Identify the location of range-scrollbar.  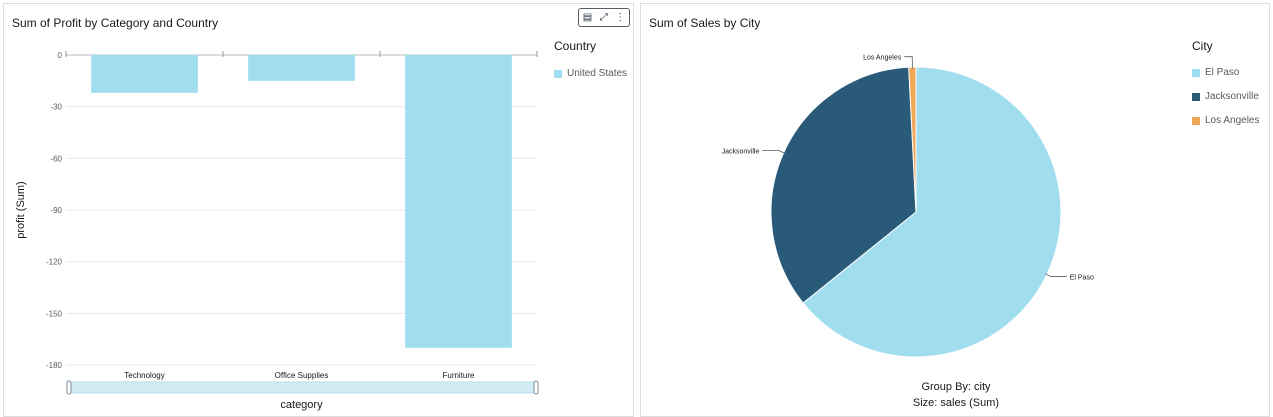
(303, 387).